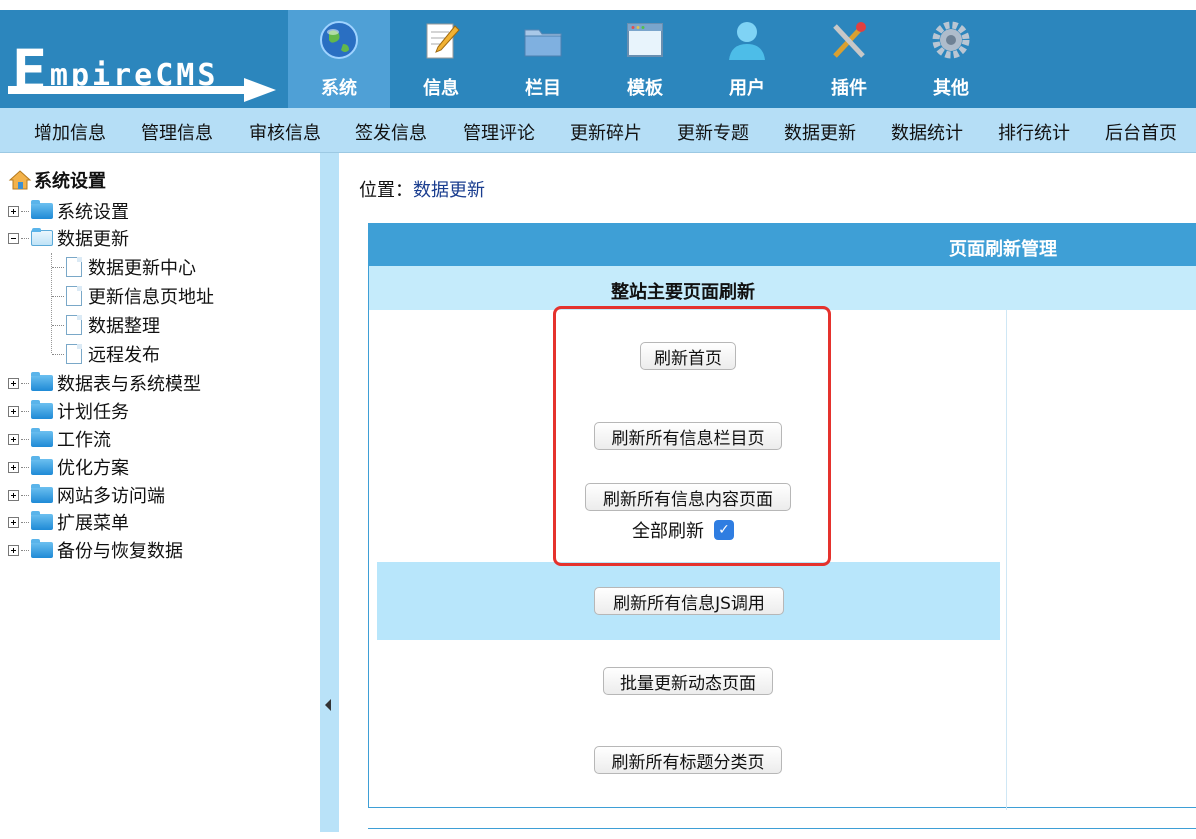 The height and width of the screenshot is (839, 1196). What do you see at coordinates (142, 90) in the screenshot?
I see `logo-arrow-icon` at bounding box center [142, 90].